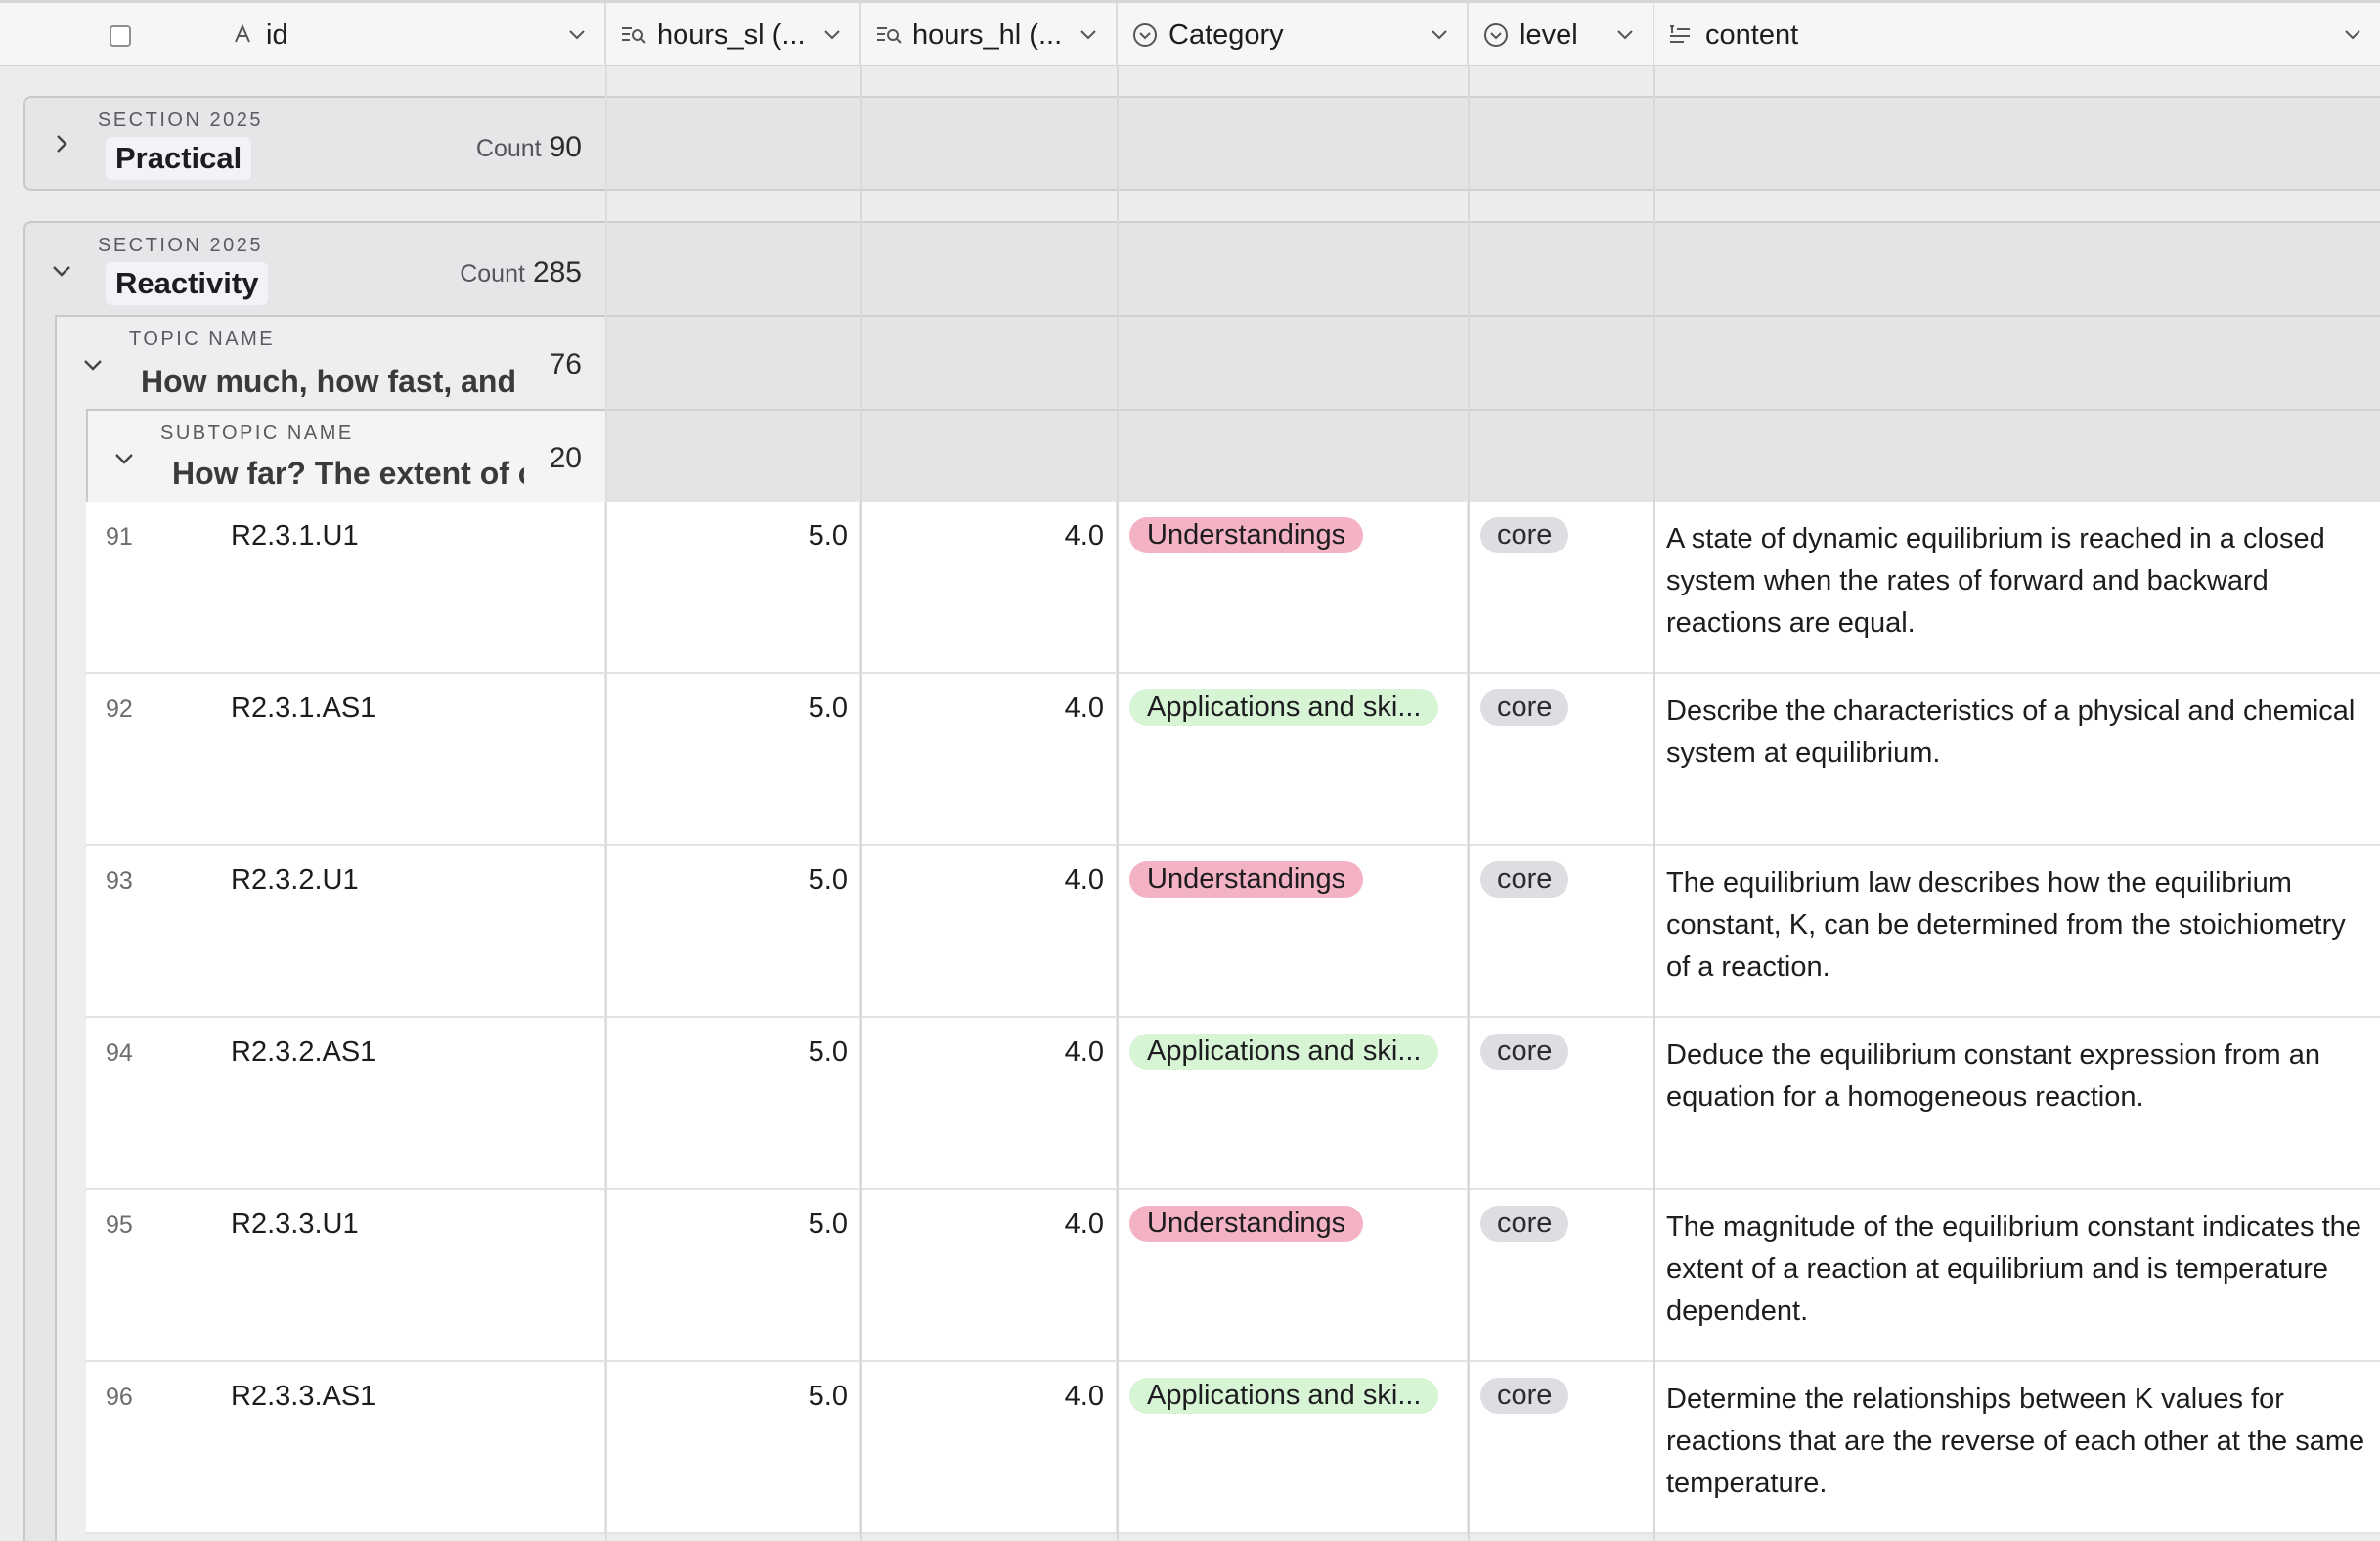  What do you see at coordinates (346, 1104) in the screenshot?
I see `cell-id: 94 R2.3.2.AS1` at bounding box center [346, 1104].